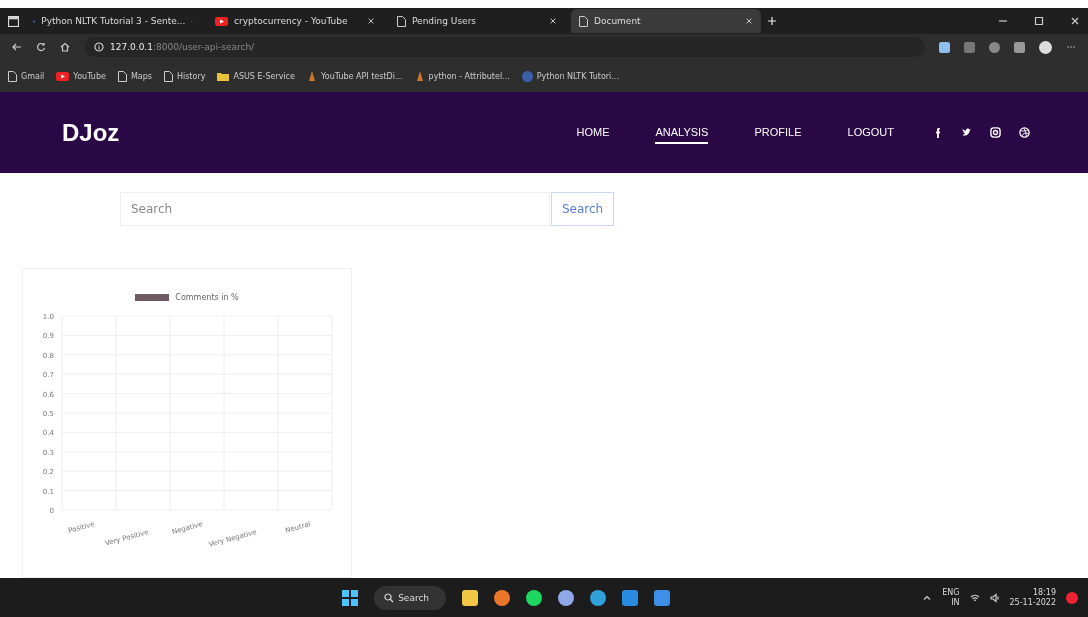 This screenshot has width=1088, height=617. What do you see at coordinates (504, 47) in the screenshot?
I see `address-field: 127.0.0.1:8000/user-api-search/` at bounding box center [504, 47].